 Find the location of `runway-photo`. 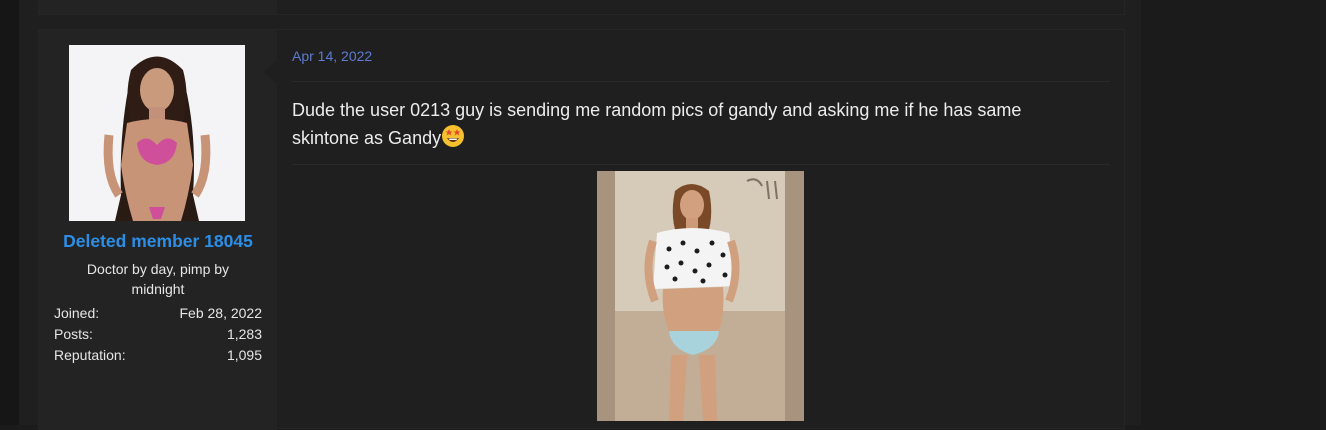

runway-photo is located at coordinates (700, 296).